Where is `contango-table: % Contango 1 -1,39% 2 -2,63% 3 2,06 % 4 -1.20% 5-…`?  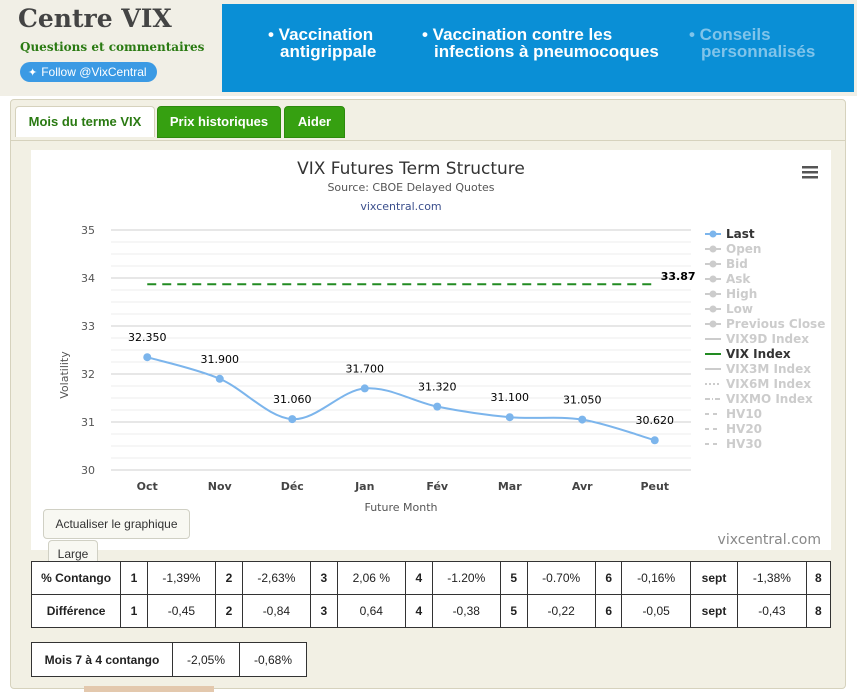 contango-table: % Contango 1 -1,39% 2 -2,63% 3 2,06 % 4 -1.20% 5-… is located at coordinates (431, 594).